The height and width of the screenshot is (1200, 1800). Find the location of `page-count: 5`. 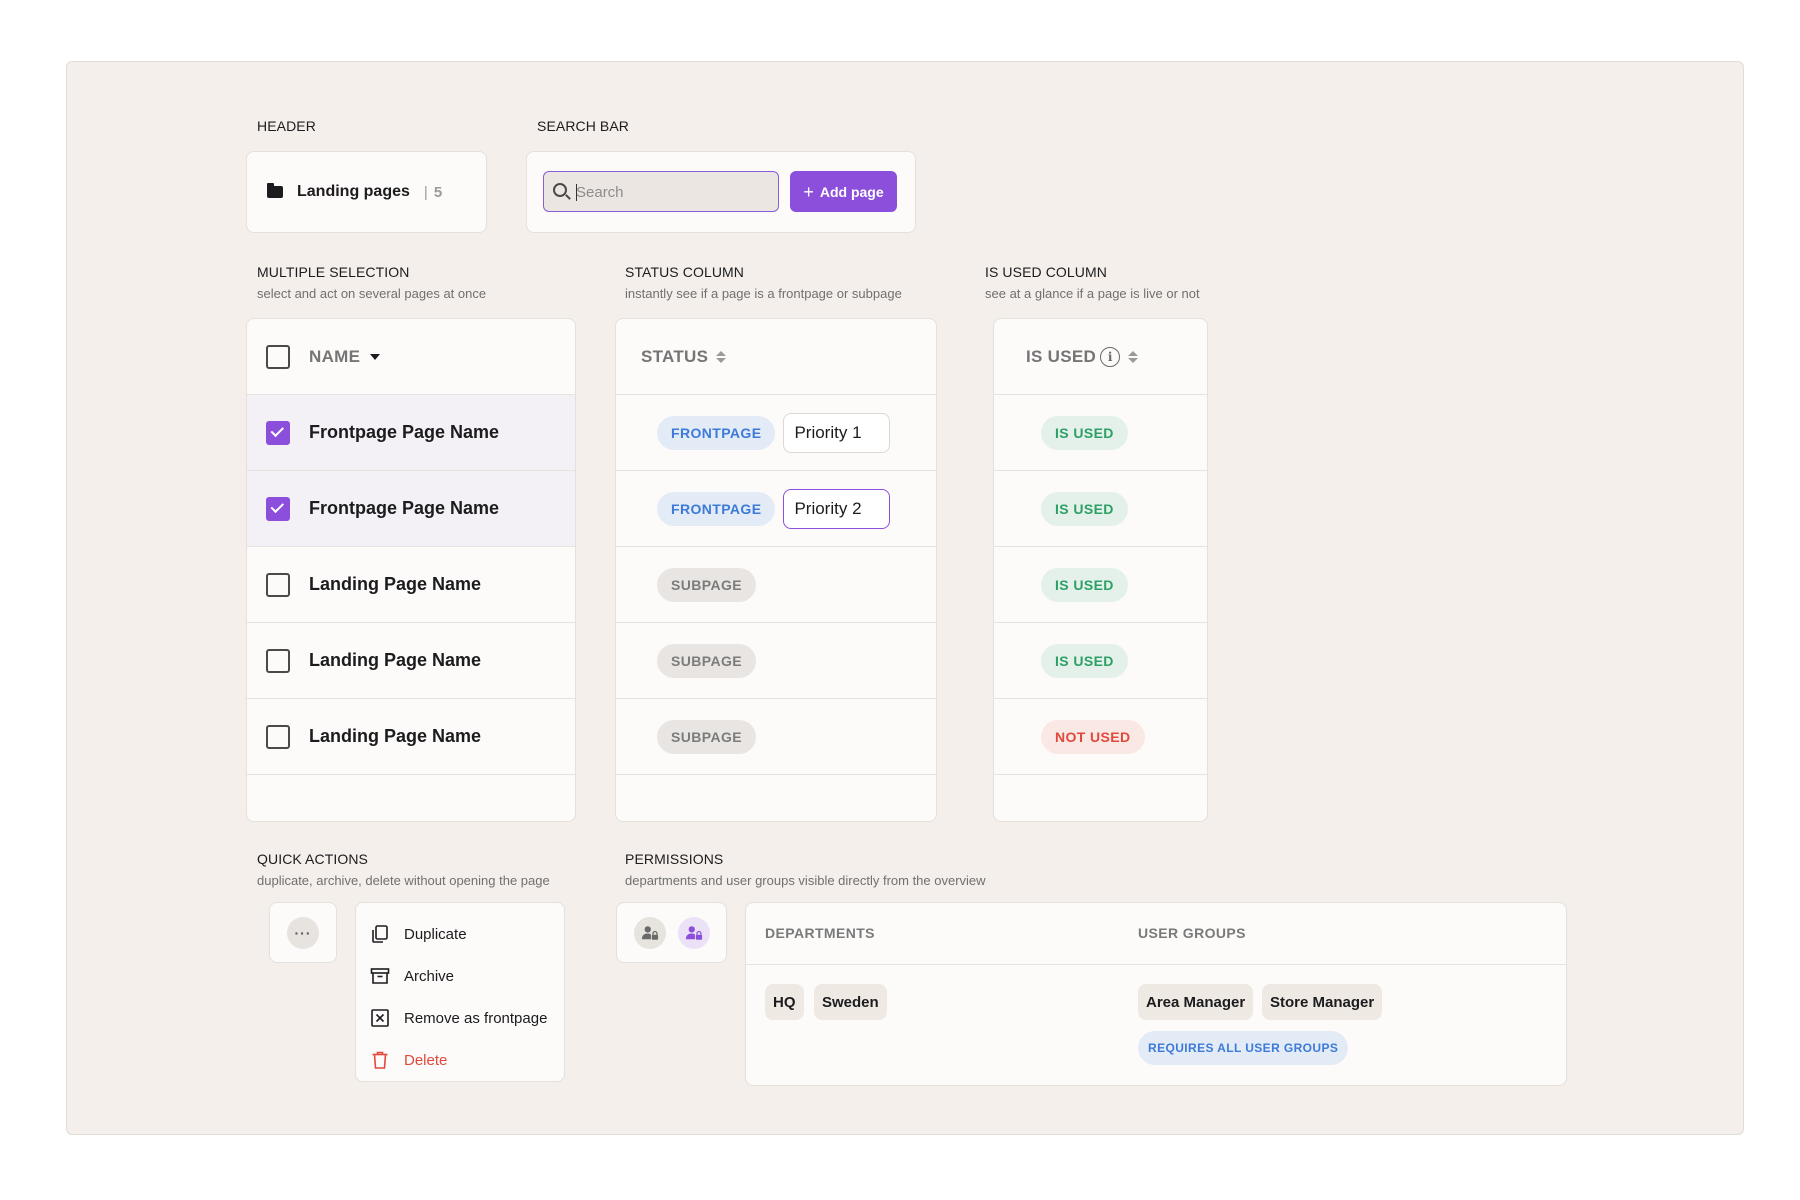

page-count: 5 is located at coordinates (438, 192).